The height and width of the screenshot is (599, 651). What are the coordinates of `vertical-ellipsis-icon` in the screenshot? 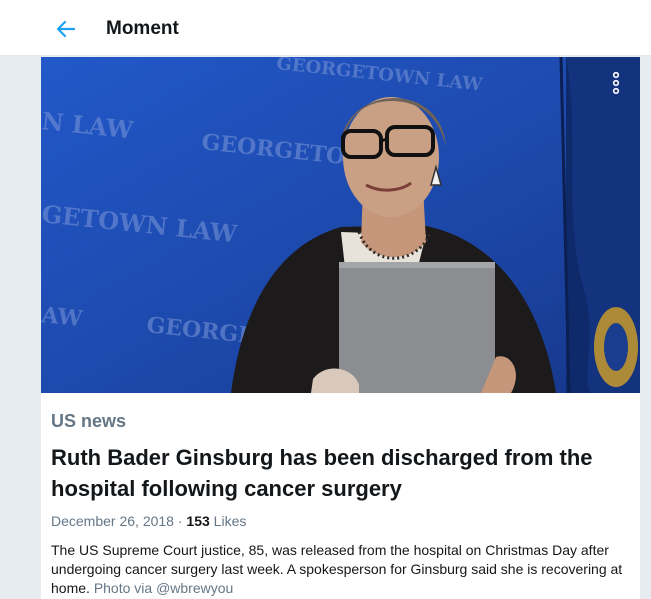 It's located at (616, 83).